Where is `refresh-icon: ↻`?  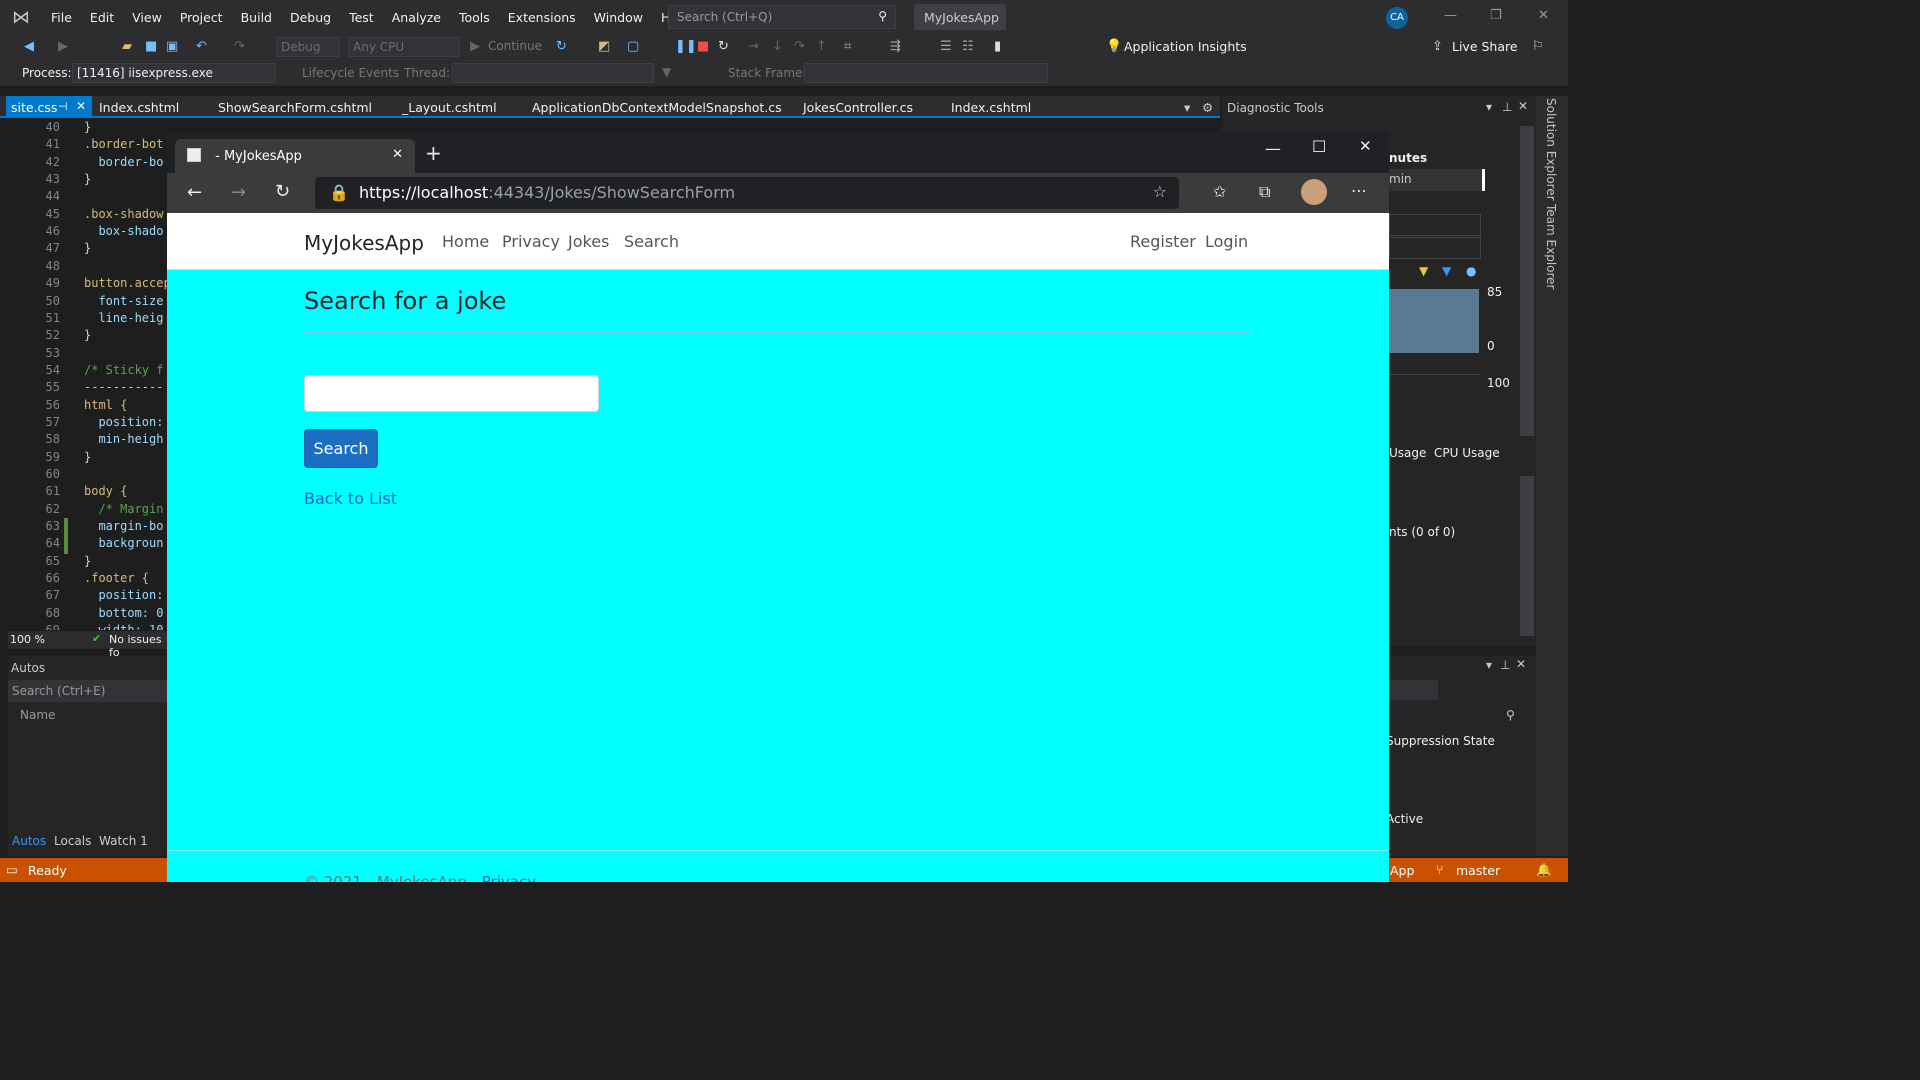 refresh-icon: ↻ is located at coordinates (561, 46).